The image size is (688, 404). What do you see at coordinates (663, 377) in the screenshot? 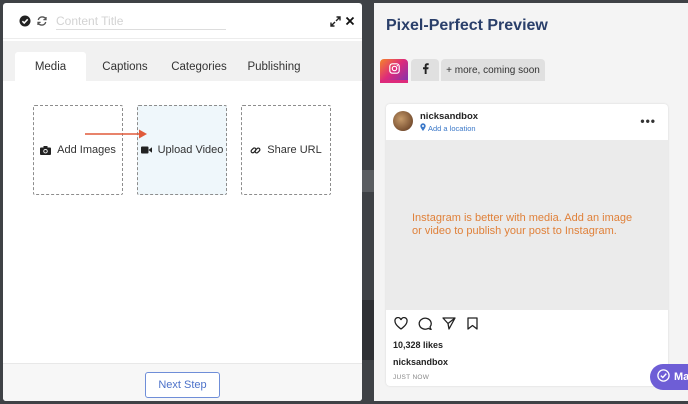
I see `check-badge-icon` at bounding box center [663, 377].